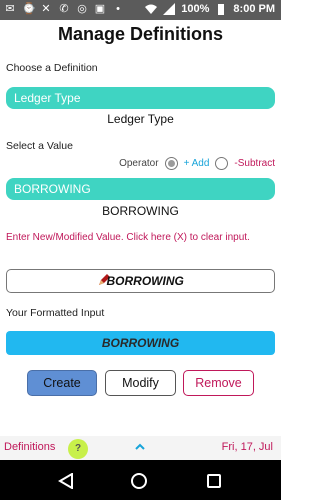  Describe the element at coordinates (78, 449) in the screenshot. I see `help-icon: ?` at that location.